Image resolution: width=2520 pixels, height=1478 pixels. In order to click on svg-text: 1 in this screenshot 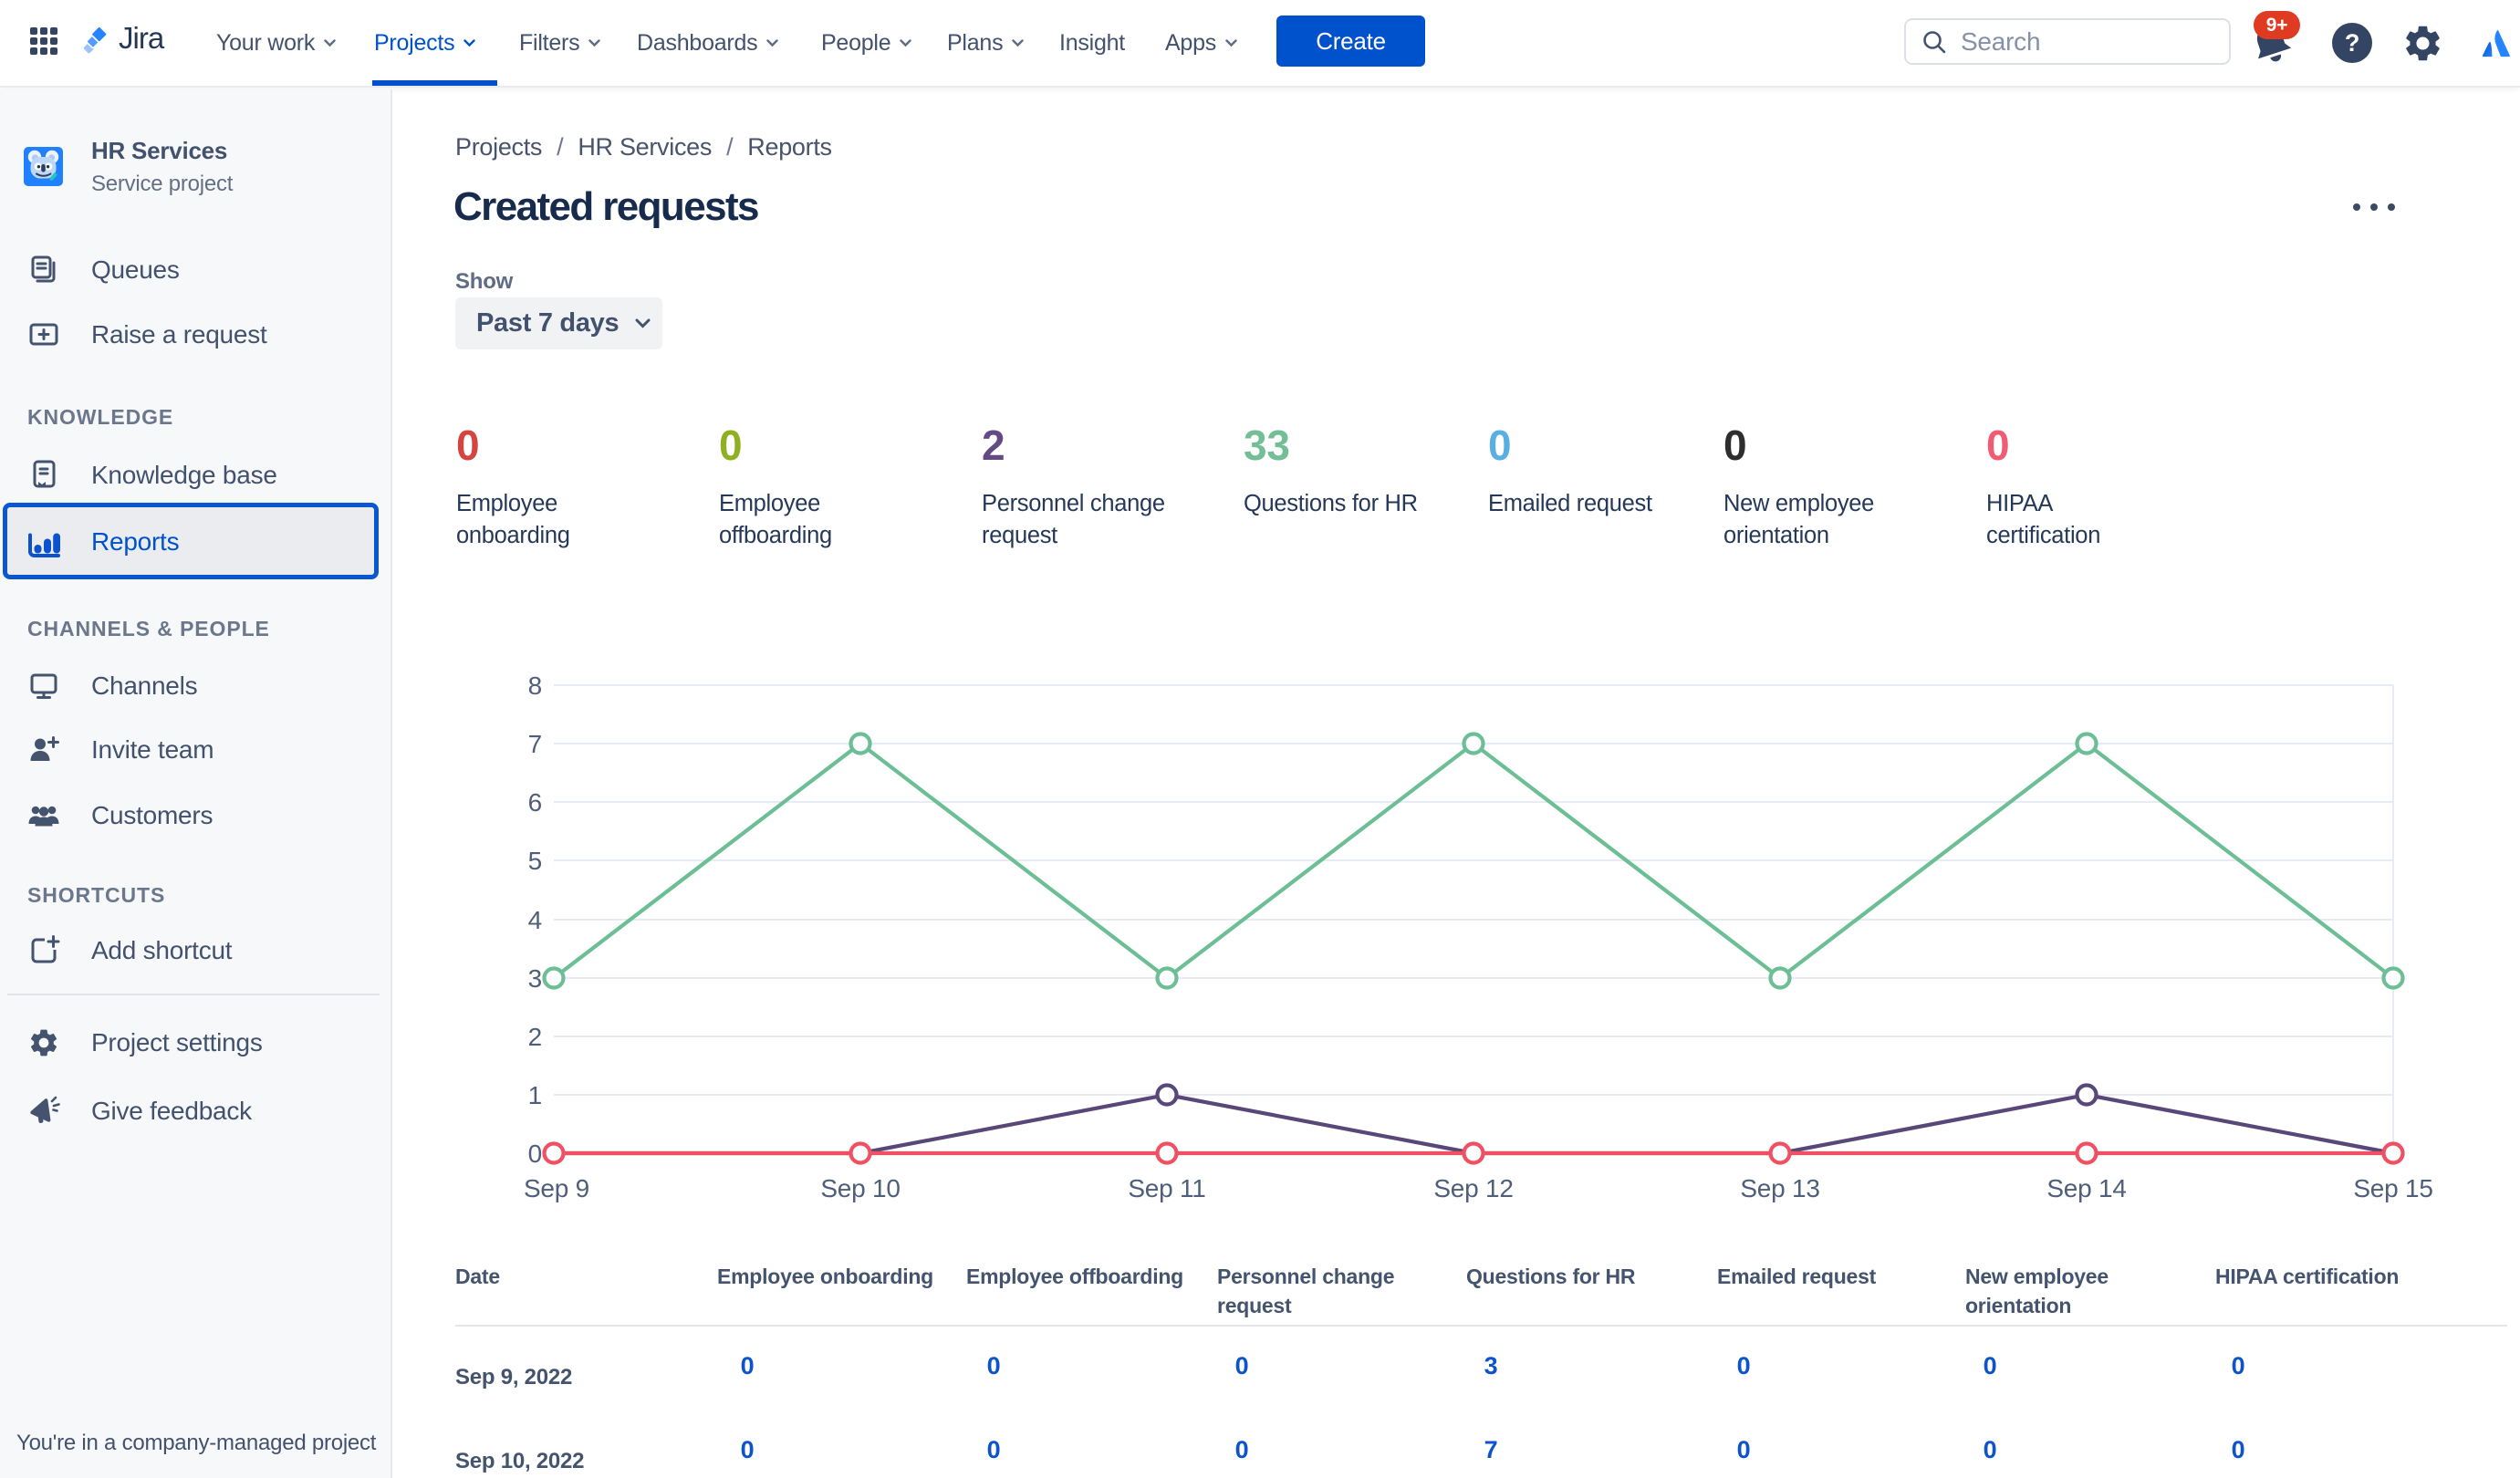, I will do `click(535, 1095)`.